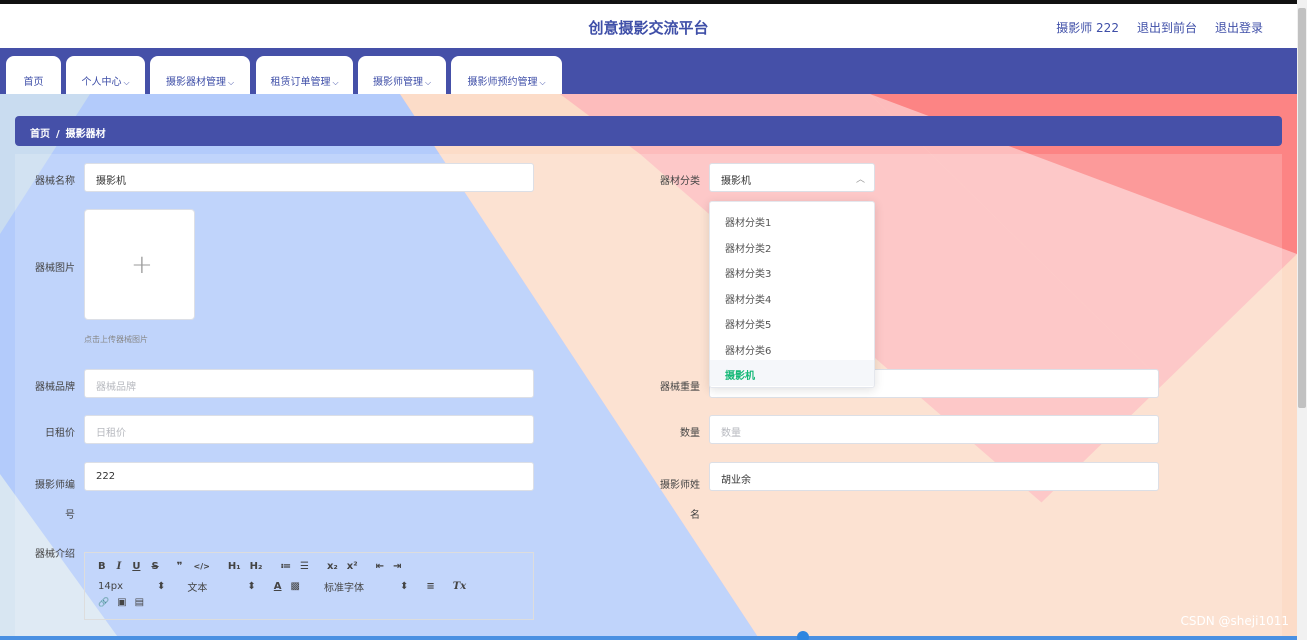  Describe the element at coordinates (397, 566) in the screenshot. I see `indent-icon: ⇥` at that location.